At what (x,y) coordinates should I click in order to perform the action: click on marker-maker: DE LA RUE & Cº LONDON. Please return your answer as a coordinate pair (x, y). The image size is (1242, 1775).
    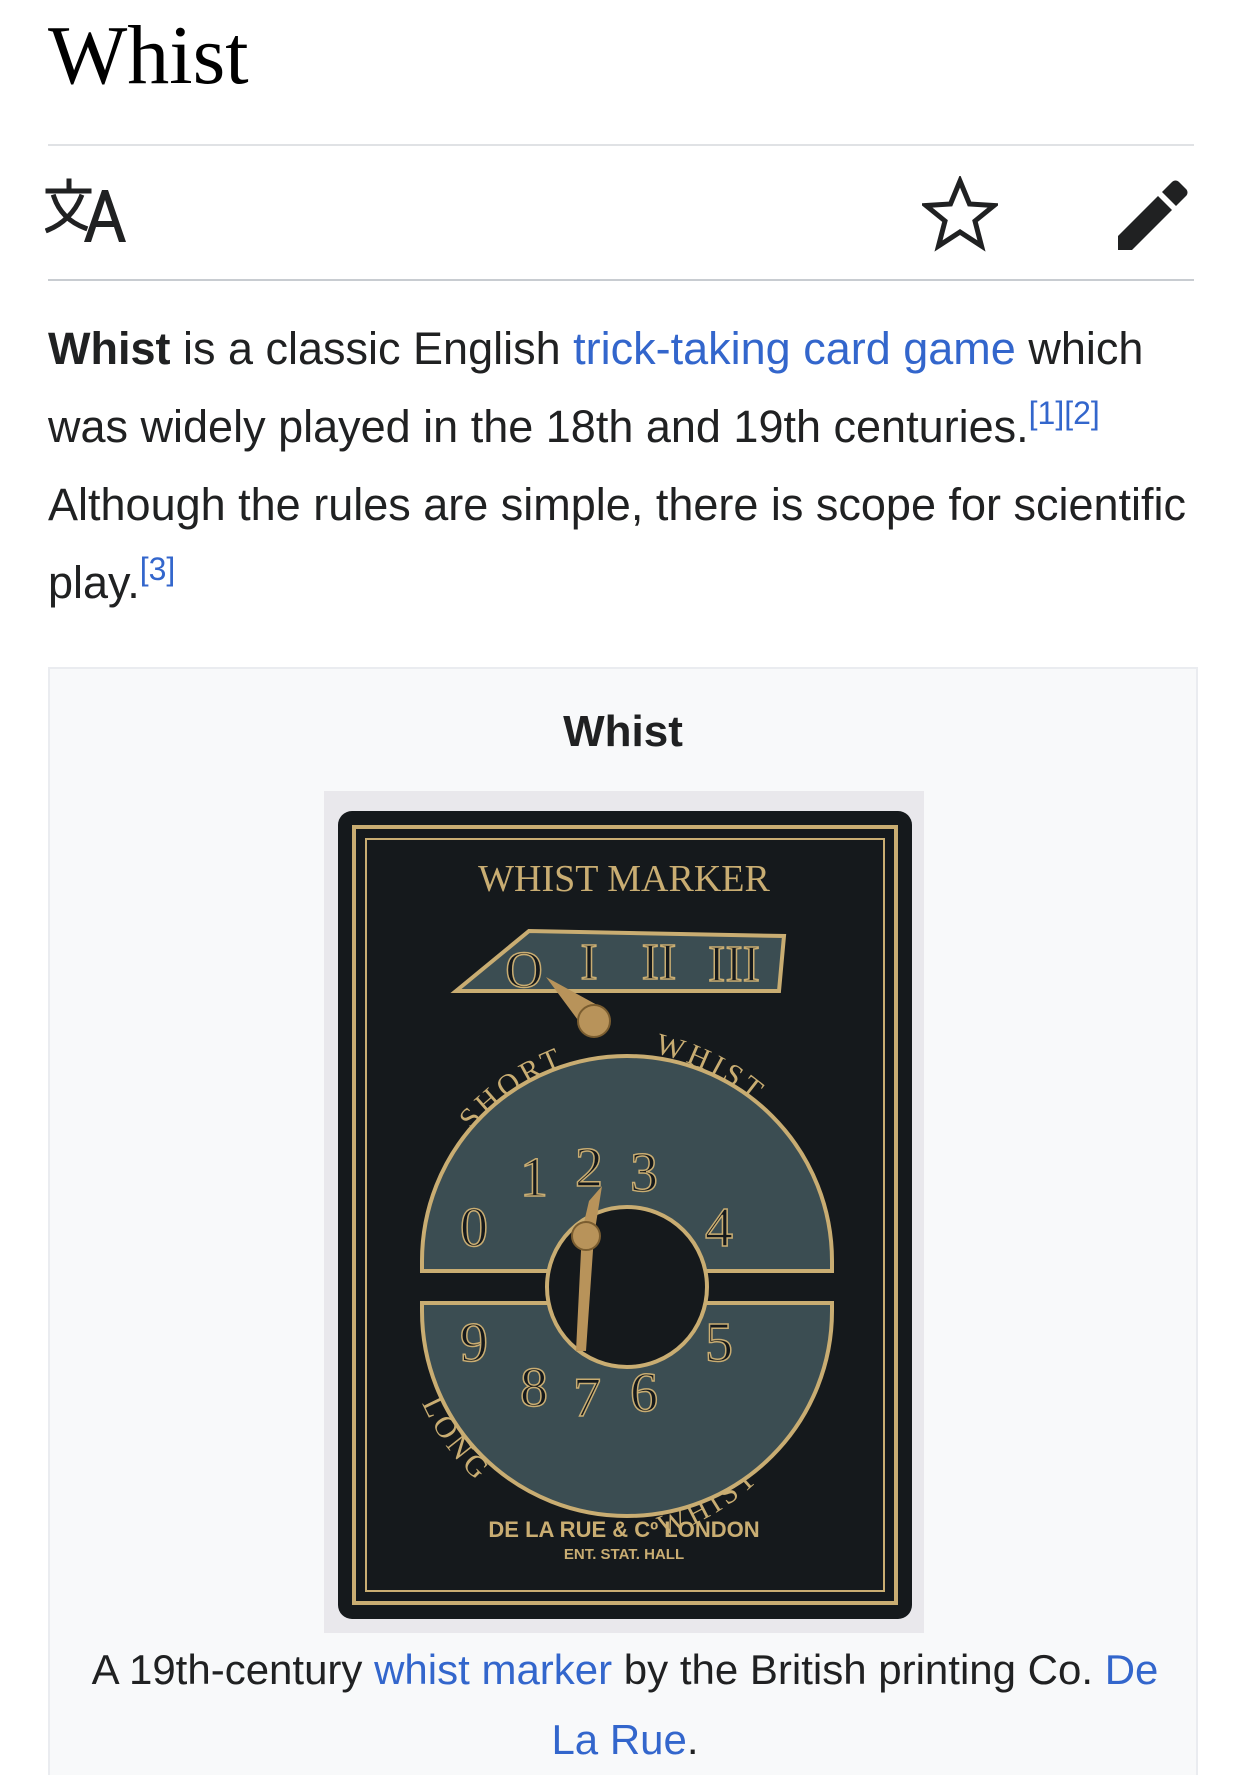
    Looking at the image, I should click on (623, 1529).